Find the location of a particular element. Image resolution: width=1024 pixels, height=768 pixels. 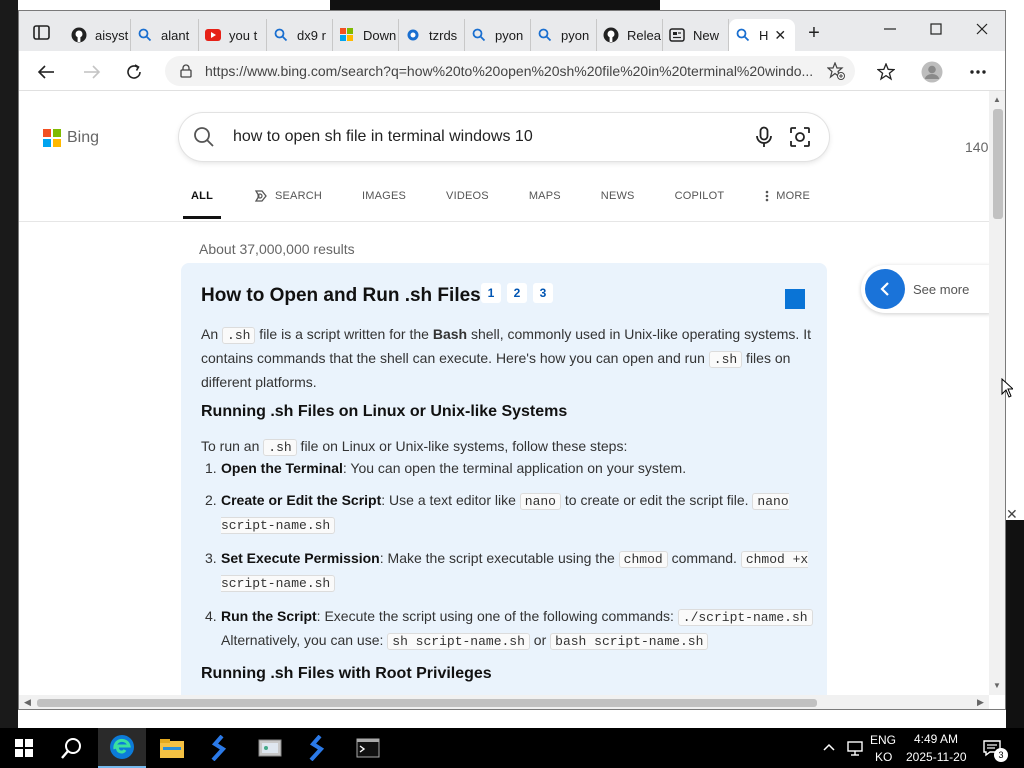

scope-maps: MAPS is located at coordinates (545, 196).